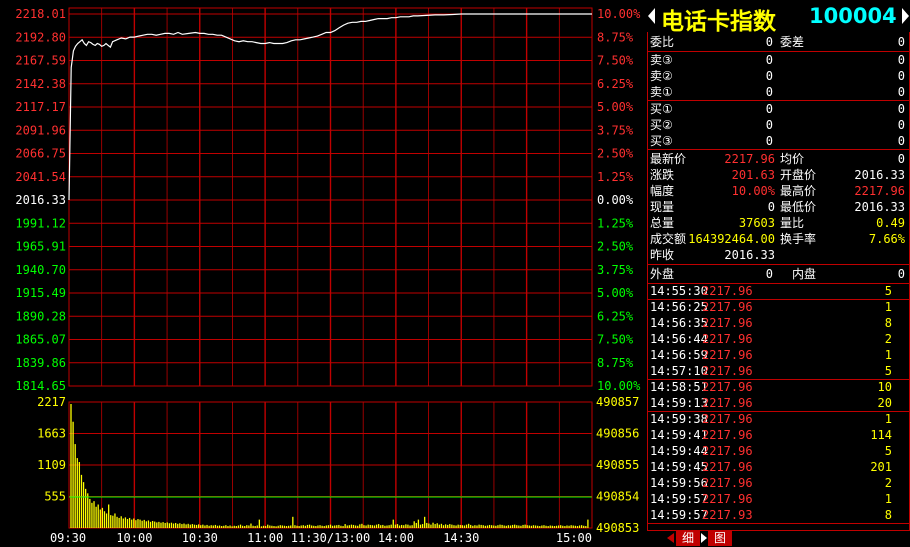 The image size is (910, 547). I want to click on open-value: 2016.33, so click(879, 175).